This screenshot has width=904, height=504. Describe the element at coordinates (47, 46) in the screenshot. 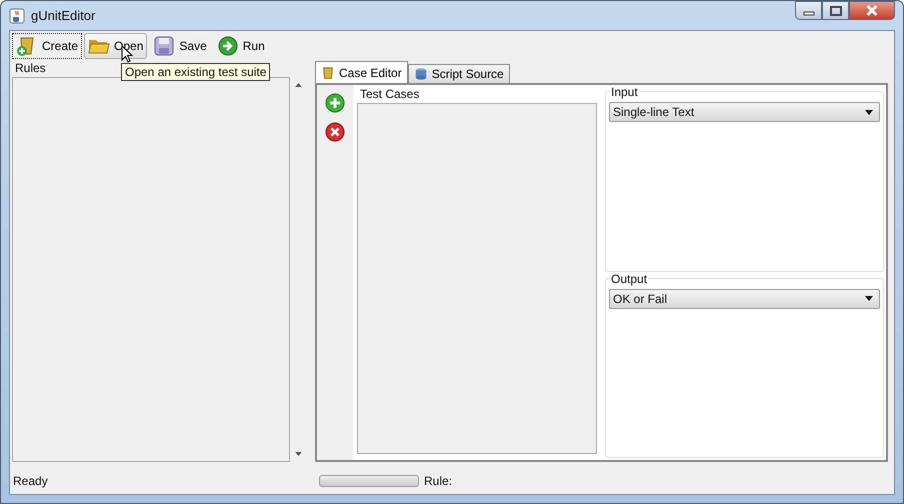

I see `create-button: Create` at that location.